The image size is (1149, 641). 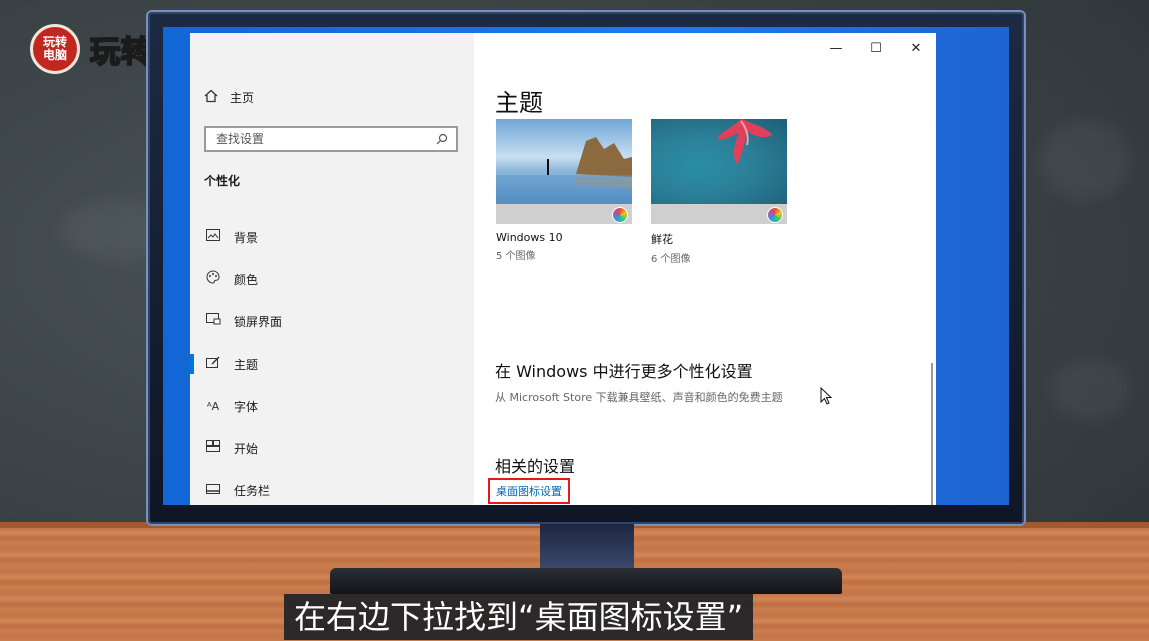 What do you see at coordinates (252, 490) in the screenshot?
I see `sidebar-item-label: 任务栏` at bounding box center [252, 490].